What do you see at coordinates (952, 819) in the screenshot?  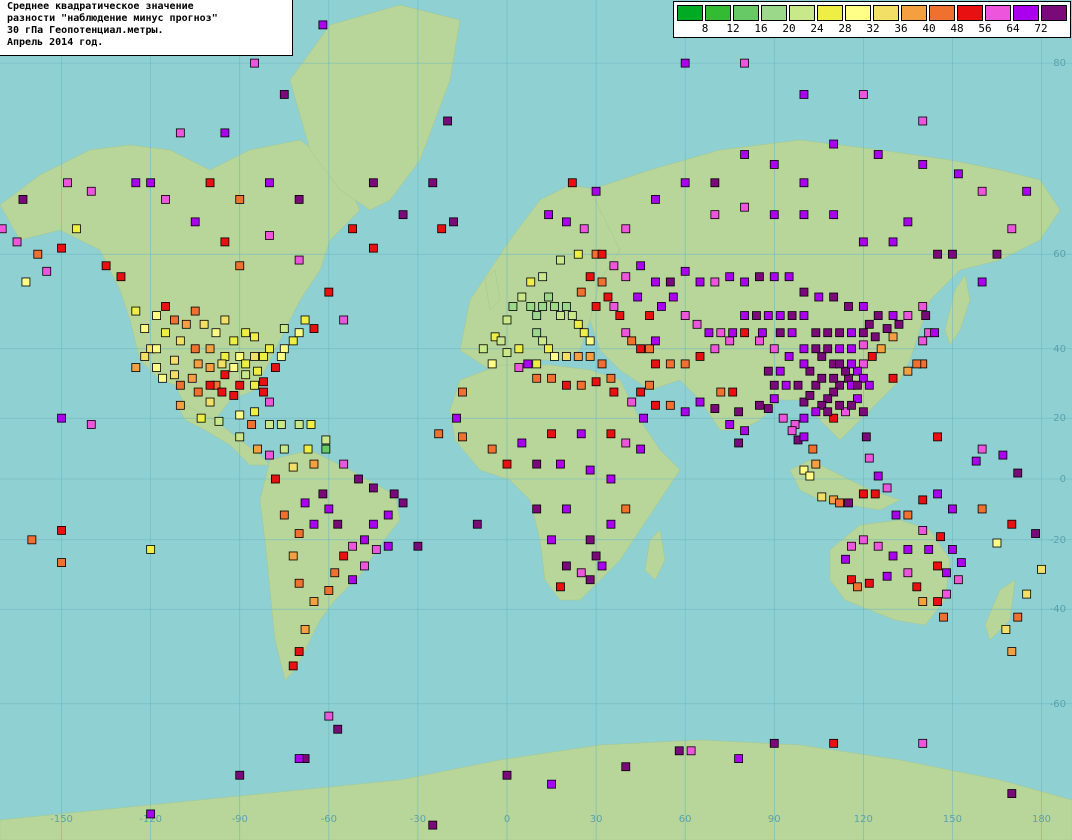 I see `longitude-label: 150` at bounding box center [952, 819].